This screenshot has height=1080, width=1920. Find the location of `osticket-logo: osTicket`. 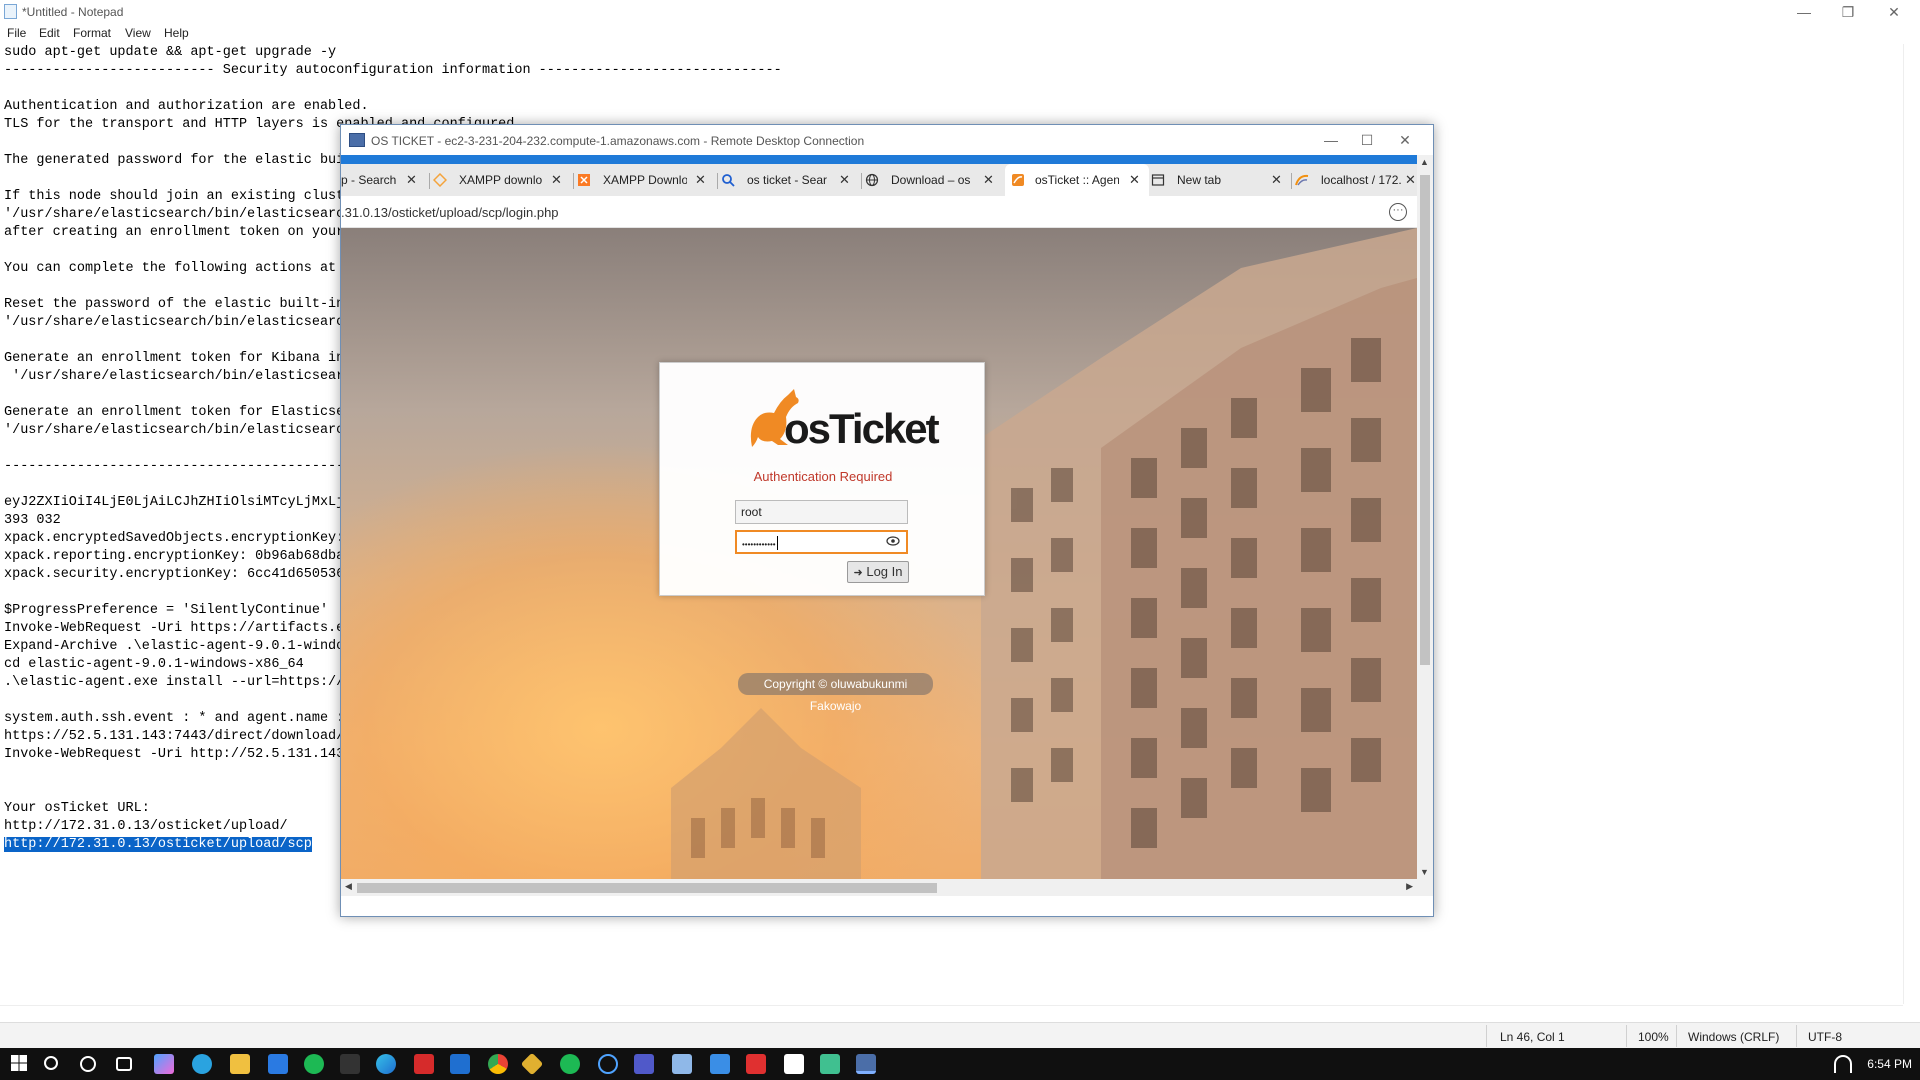

osticket-logo: osTicket is located at coordinates (842, 419).